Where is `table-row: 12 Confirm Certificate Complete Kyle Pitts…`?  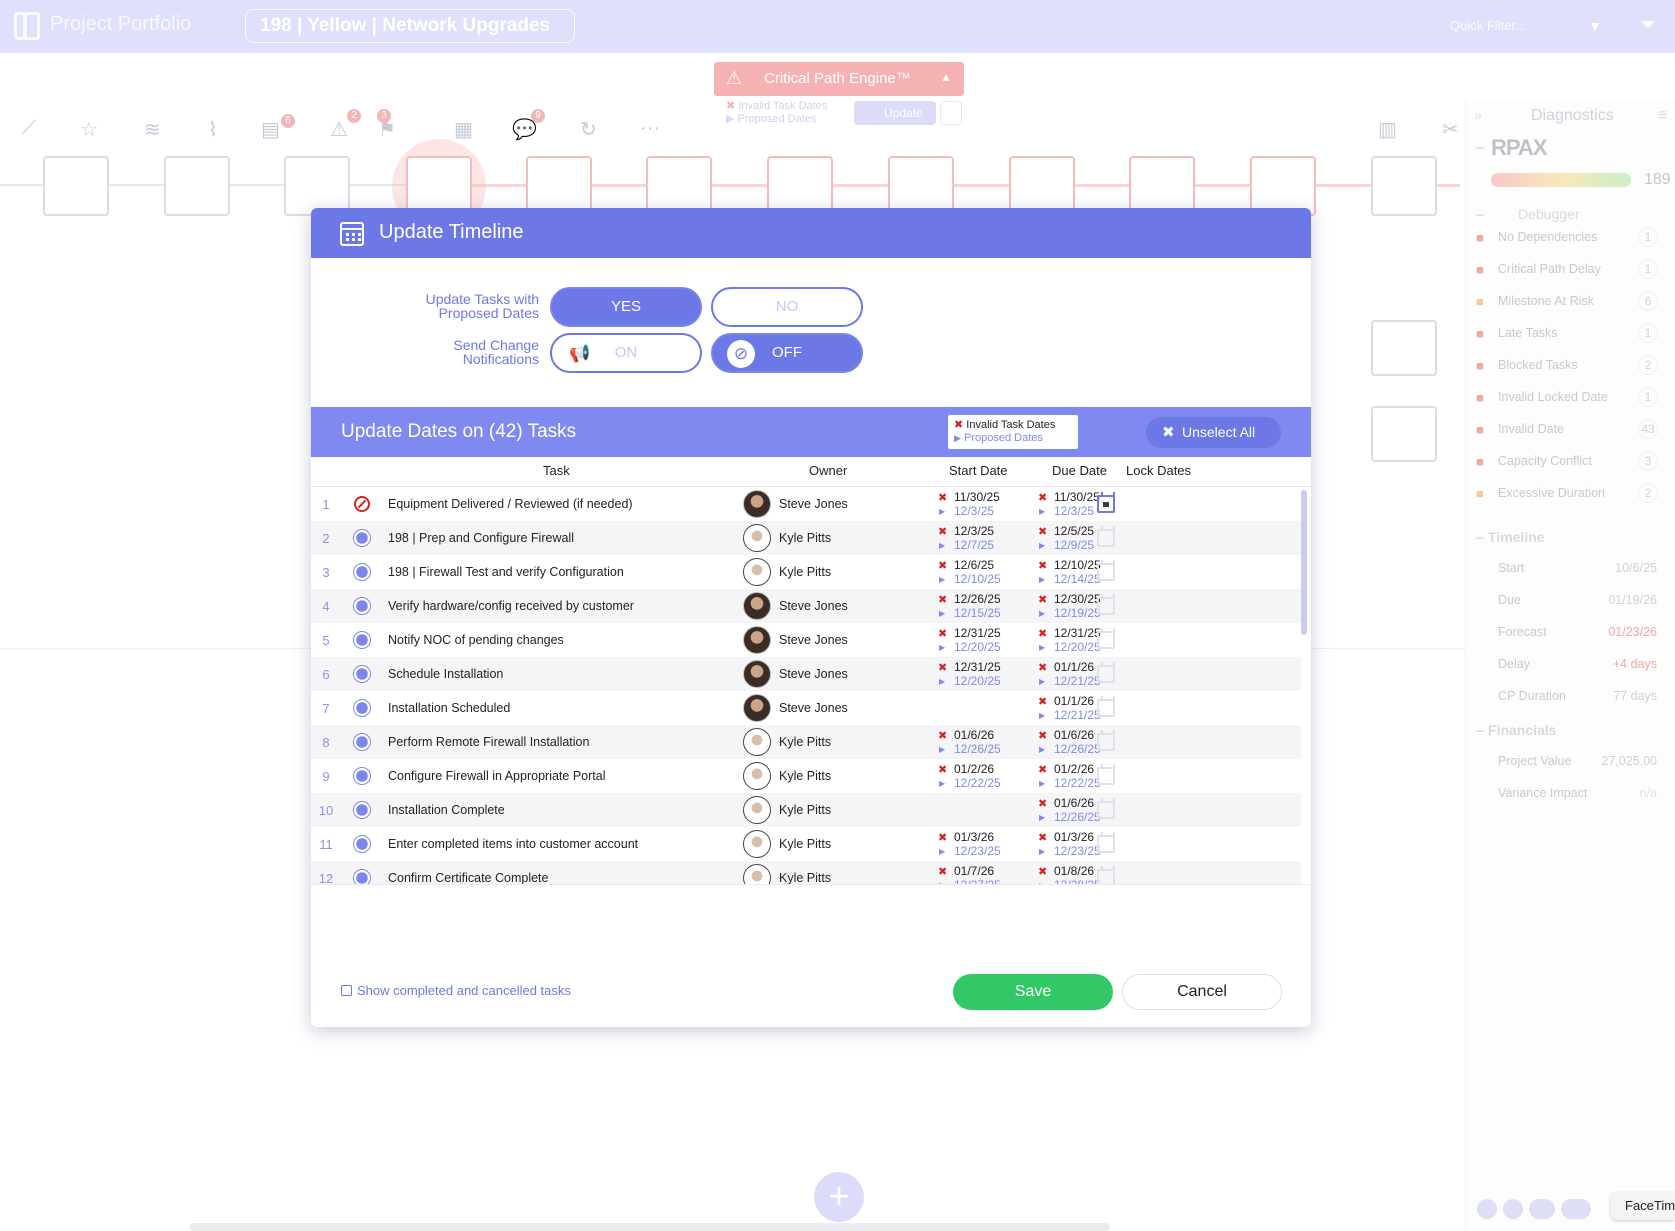
table-row: 12 Confirm Certificate Complete Kyle Pitts… is located at coordinates (806, 872).